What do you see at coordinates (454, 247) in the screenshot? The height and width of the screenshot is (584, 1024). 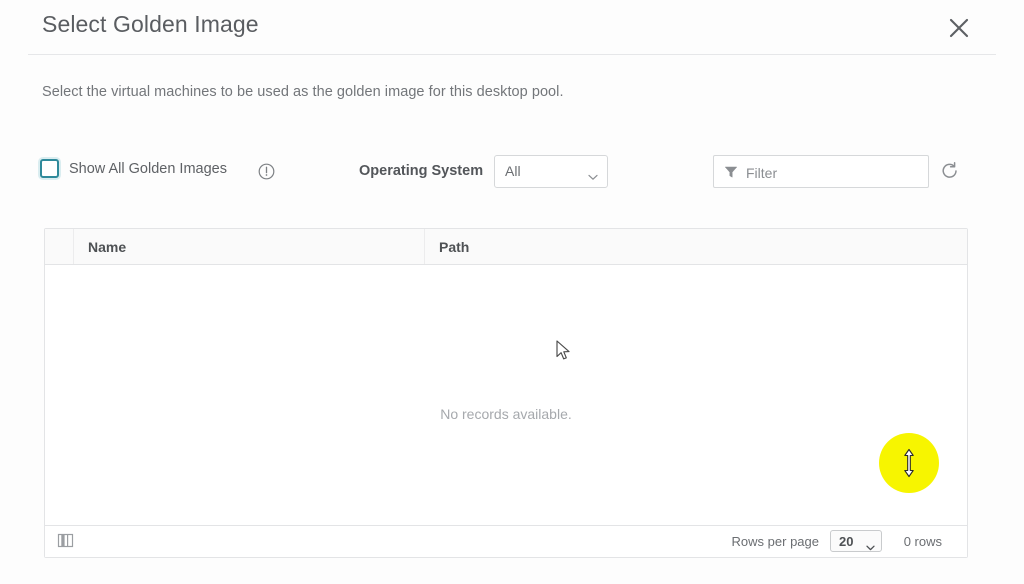 I see `table-header-path-label: Path` at bounding box center [454, 247].